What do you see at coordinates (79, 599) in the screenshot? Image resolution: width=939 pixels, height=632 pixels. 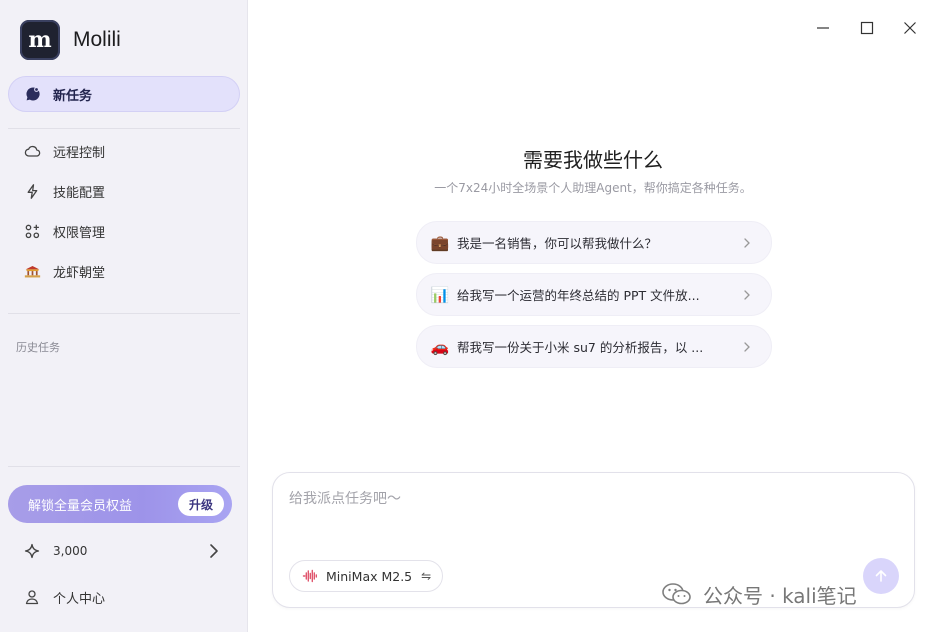 I see `profile-center-label: 个人中心` at bounding box center [79, 599].